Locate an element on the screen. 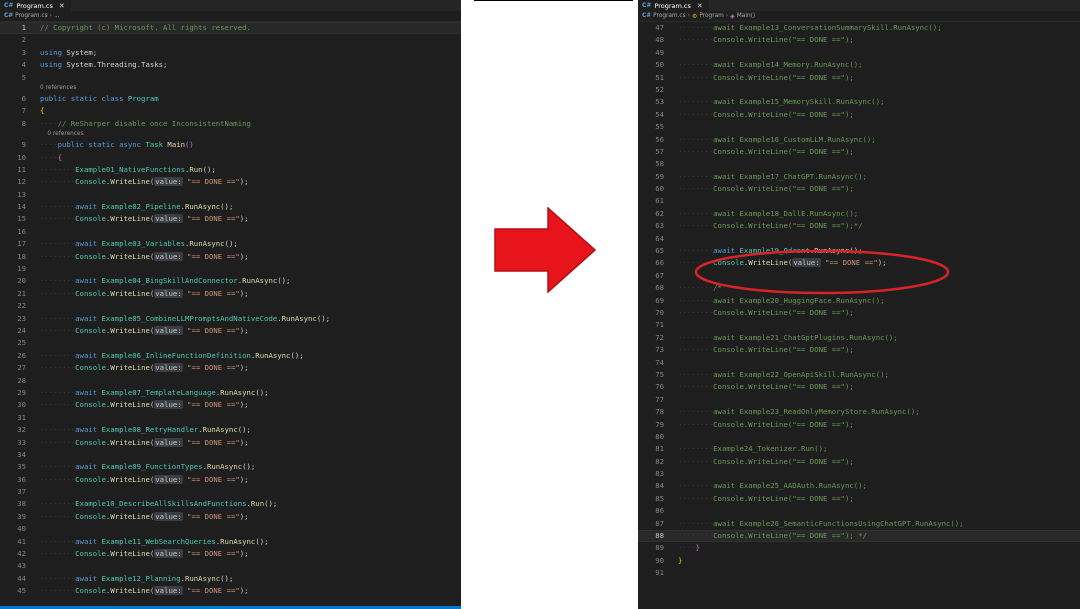 Image resolution: width=1080 pixels, height=609 pixels. code-line: 86 is located at coordinates (859, 511).